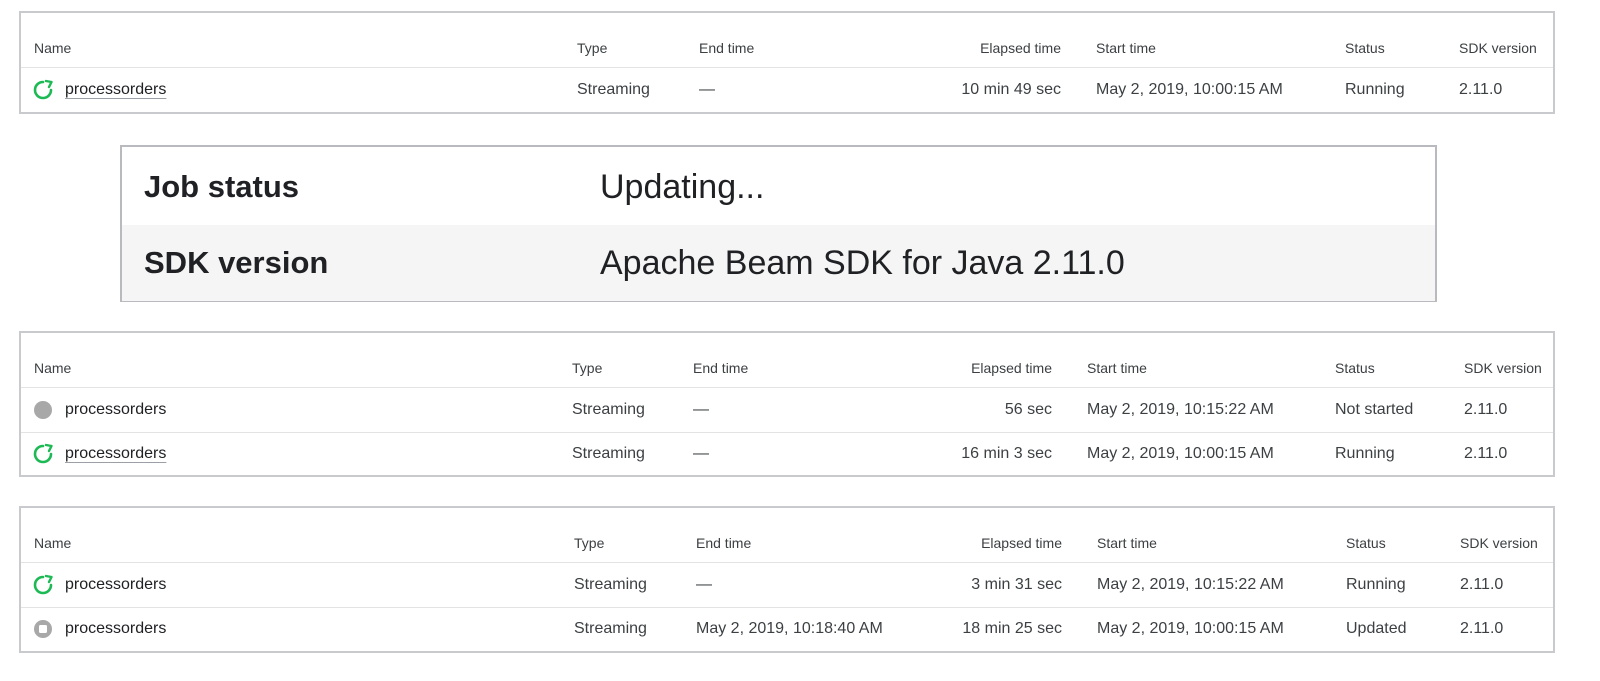  I want to click on not-started-icon, so click(43, 409).